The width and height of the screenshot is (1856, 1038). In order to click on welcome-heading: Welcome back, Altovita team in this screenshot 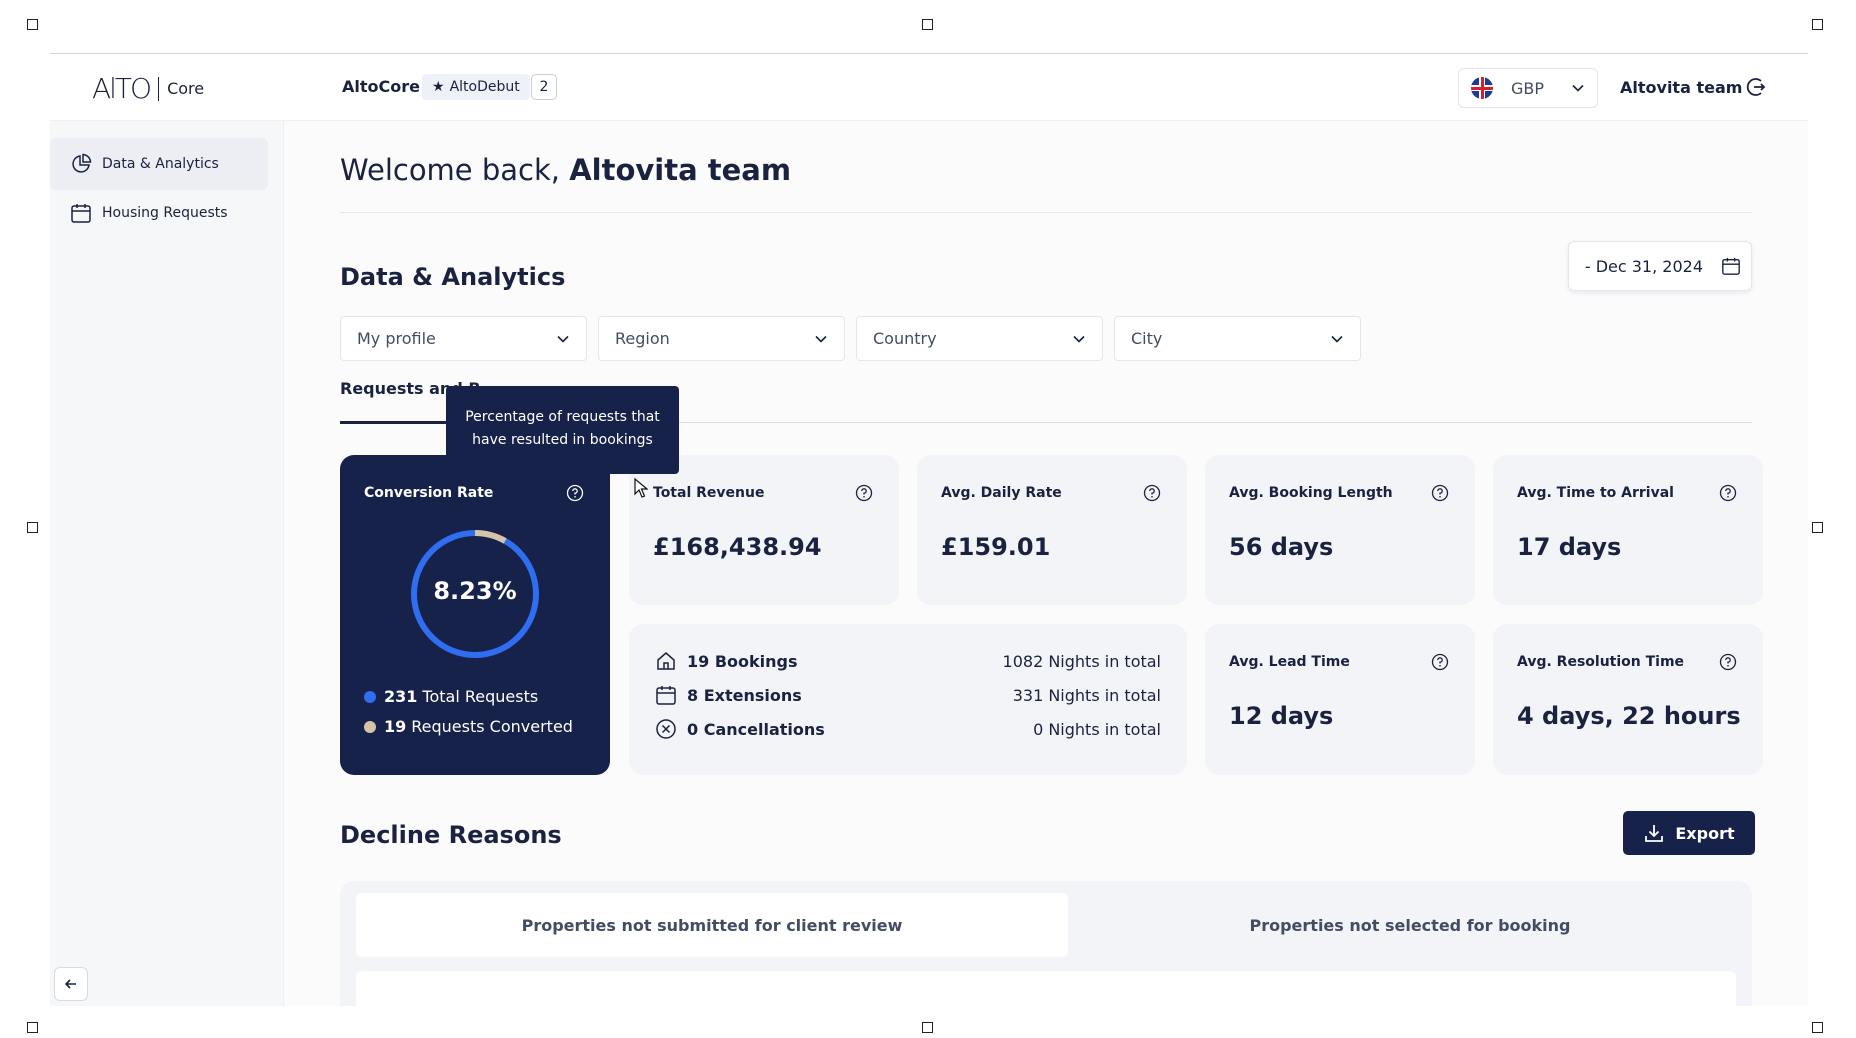, I will do `click(565, 170)`.